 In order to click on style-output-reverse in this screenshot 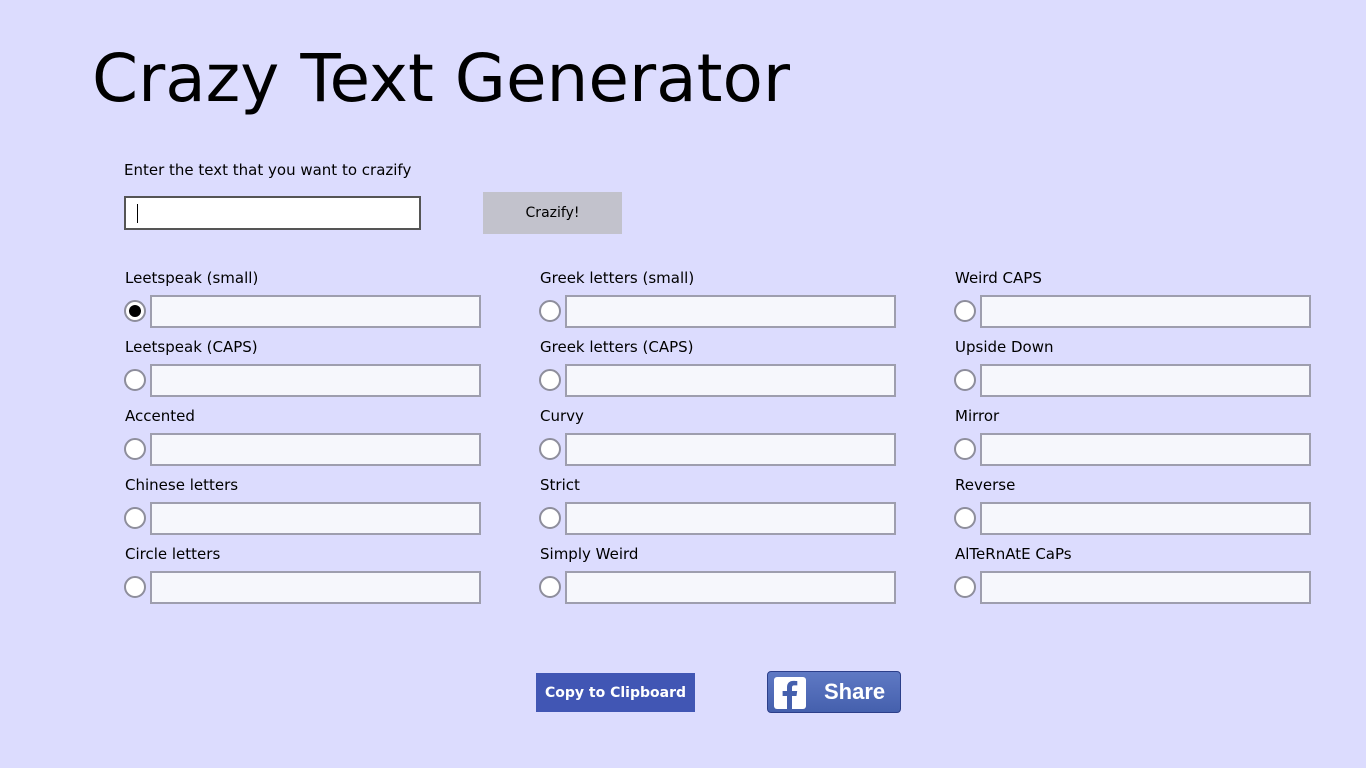, I will do `click(1145, 518)`.